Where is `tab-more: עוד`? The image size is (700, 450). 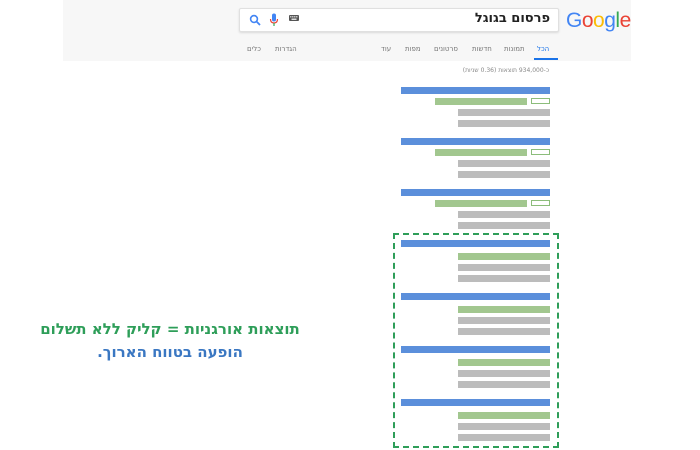 tab-more: עוד is located at coordinates (386, 49).